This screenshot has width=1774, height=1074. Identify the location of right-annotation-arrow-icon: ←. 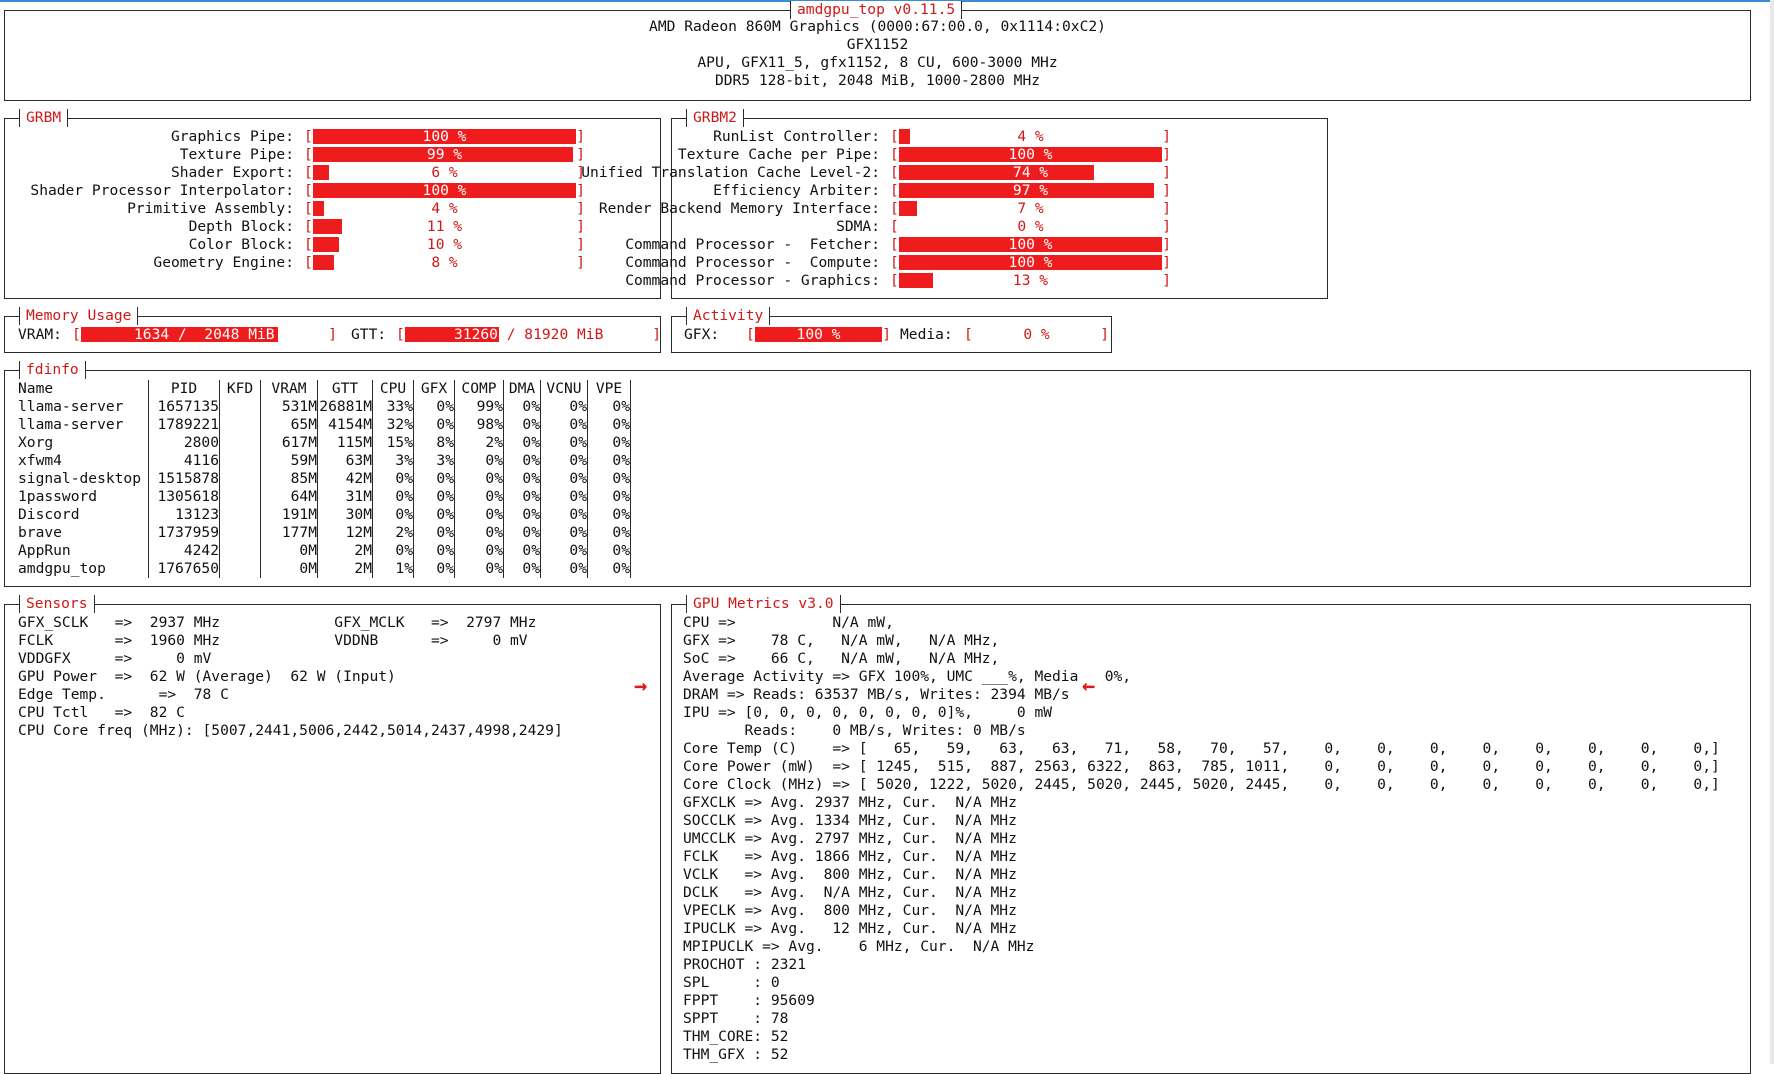
(1089, 686).